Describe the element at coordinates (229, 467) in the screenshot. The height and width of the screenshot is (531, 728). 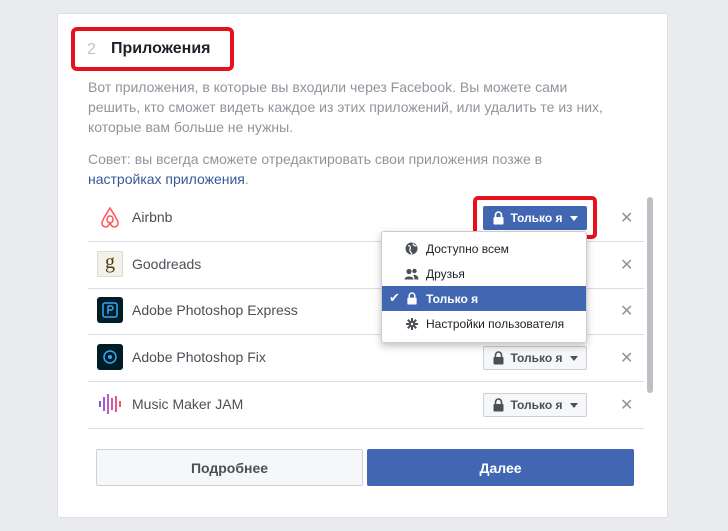
I see `more-button: Подробнее` at that location.